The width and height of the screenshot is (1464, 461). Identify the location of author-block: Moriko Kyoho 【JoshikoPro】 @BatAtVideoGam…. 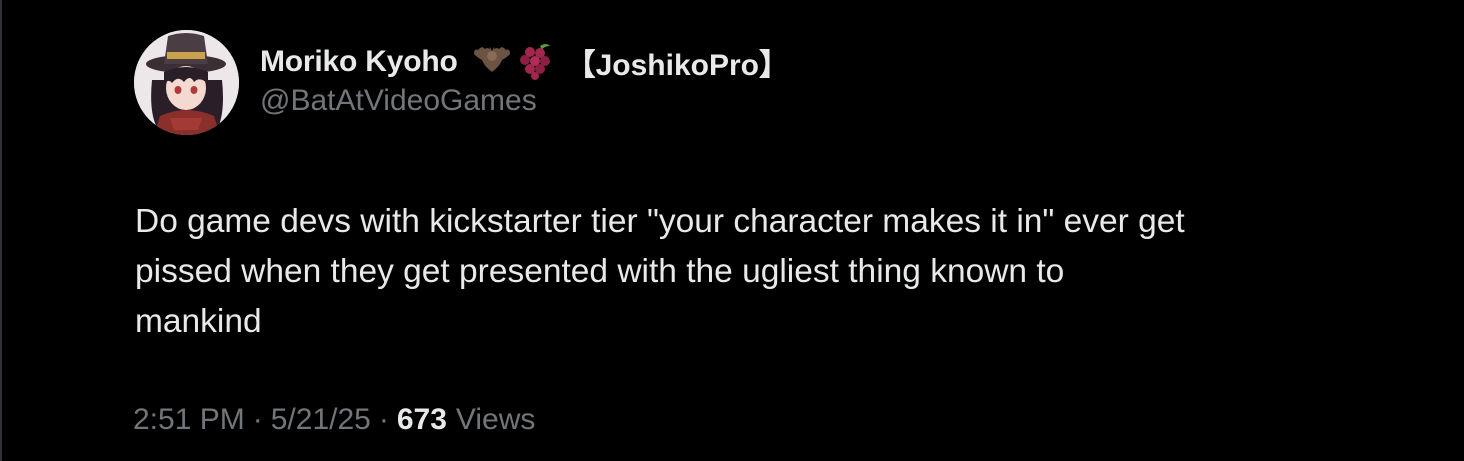
(524, 80).